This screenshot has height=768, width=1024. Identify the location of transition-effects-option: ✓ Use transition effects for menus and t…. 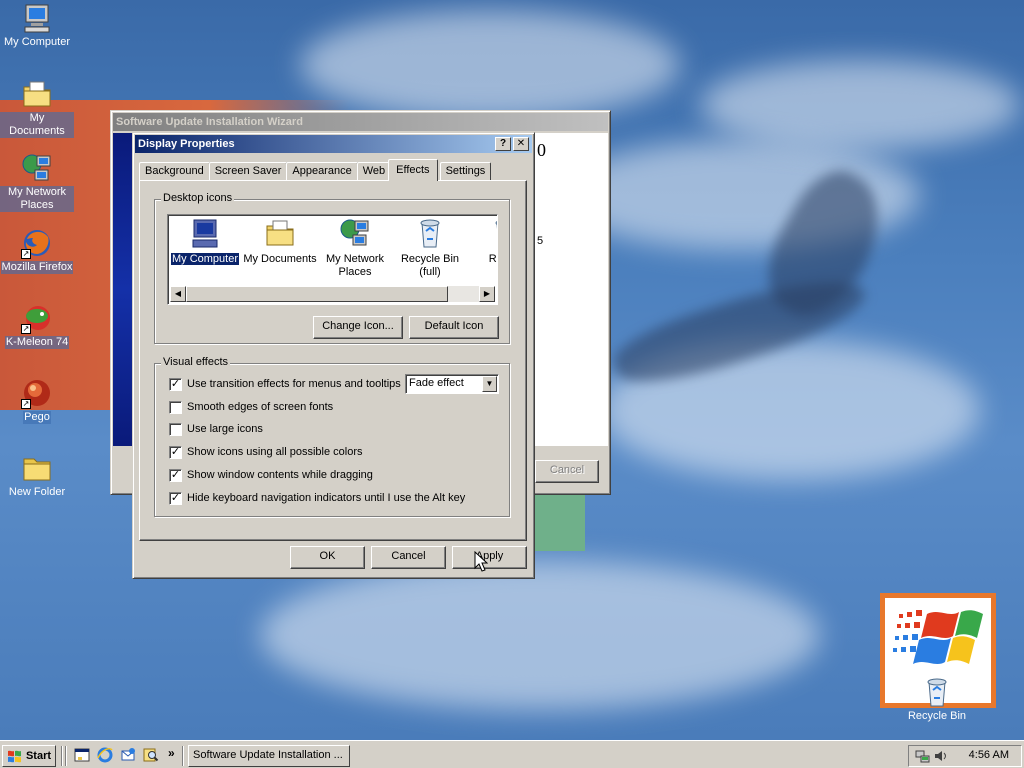
(285, 384).